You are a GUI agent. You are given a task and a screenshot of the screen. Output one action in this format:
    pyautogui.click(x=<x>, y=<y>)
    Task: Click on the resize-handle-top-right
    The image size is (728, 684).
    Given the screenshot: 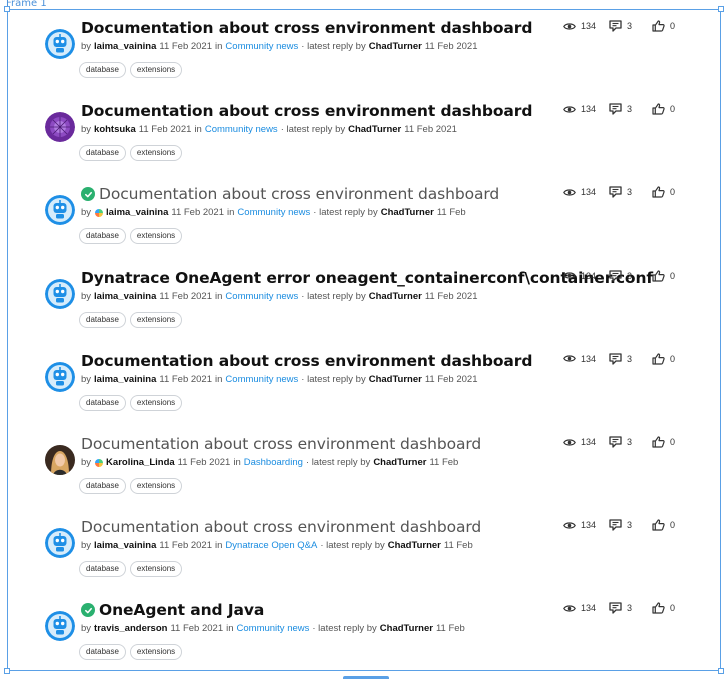 What is the action you would take?
    pyautogui.click(x=721, y=9)
    